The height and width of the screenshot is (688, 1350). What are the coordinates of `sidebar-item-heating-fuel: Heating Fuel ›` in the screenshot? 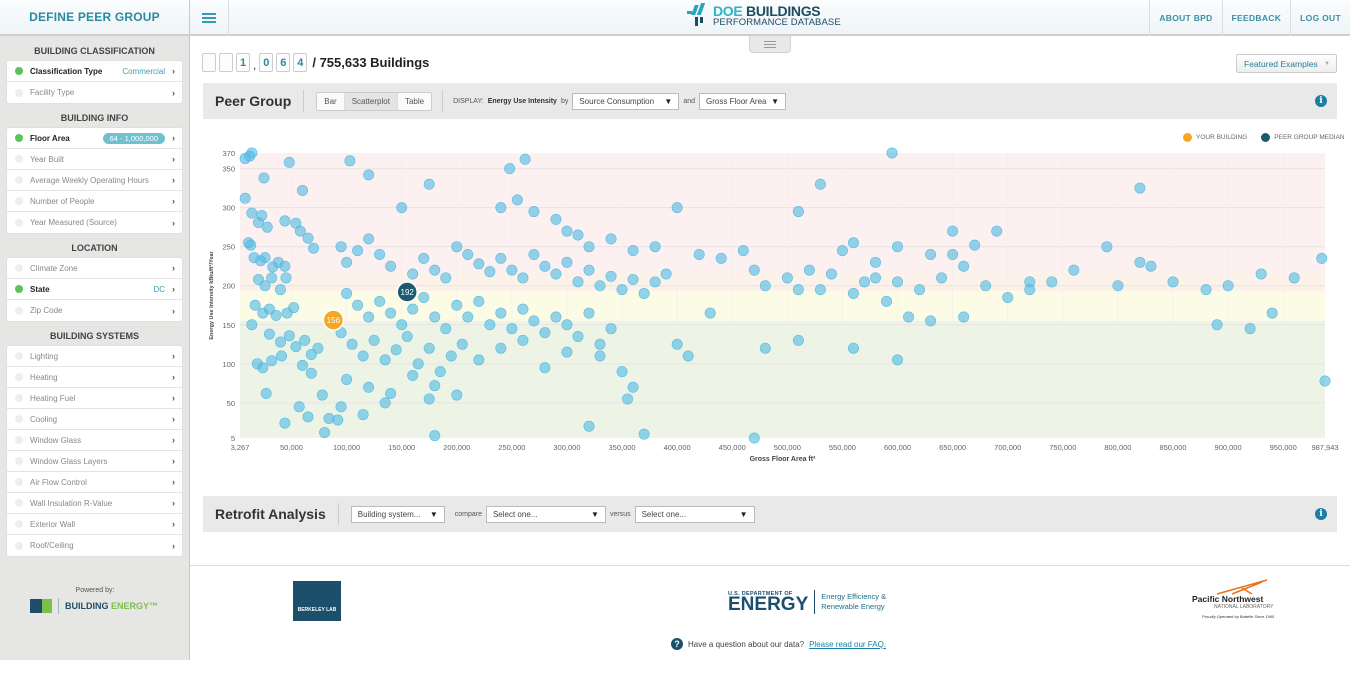 It's located at (94, 398).